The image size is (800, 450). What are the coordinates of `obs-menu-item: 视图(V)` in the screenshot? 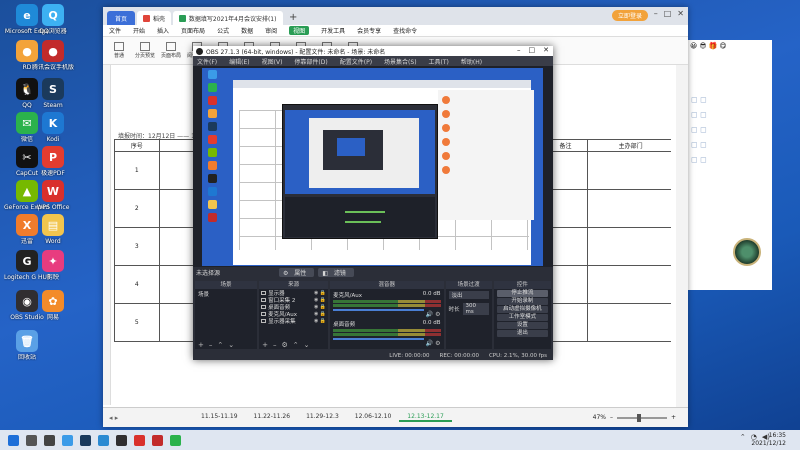 It's located at (272, 61).